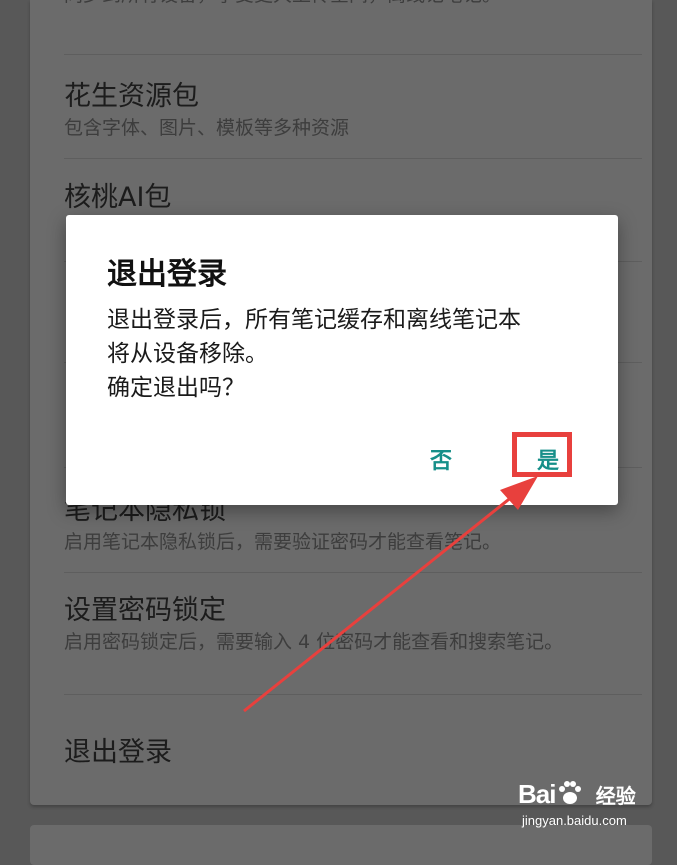  I want to click on baidu-jingyan-watermark: Bai 经验 jingyan.baidu.com, so click(583, 808).